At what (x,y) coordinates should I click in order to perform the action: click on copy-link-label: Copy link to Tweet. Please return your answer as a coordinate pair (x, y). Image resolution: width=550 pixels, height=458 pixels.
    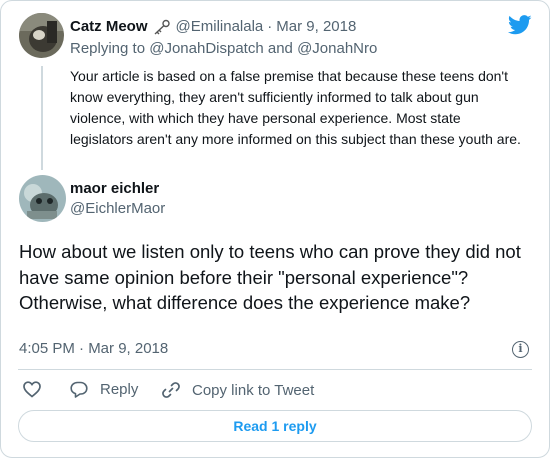
    Looking at the image, I should click on (253, 390).